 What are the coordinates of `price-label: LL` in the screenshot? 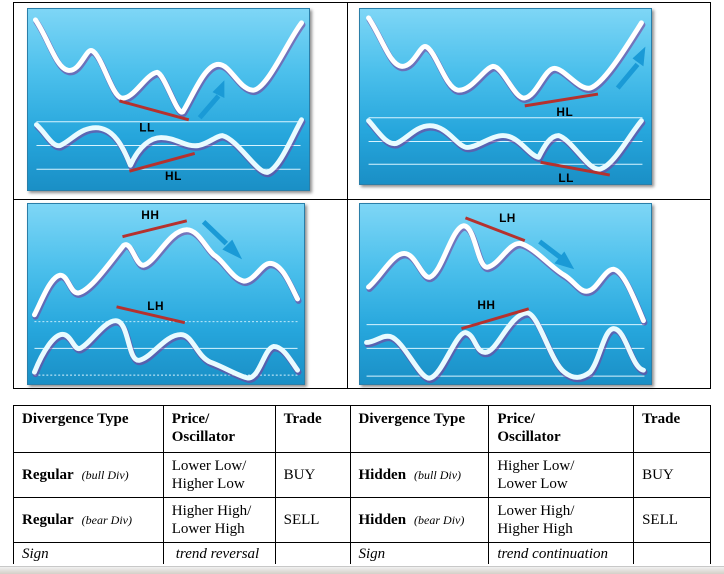 It's located at (146, 128).